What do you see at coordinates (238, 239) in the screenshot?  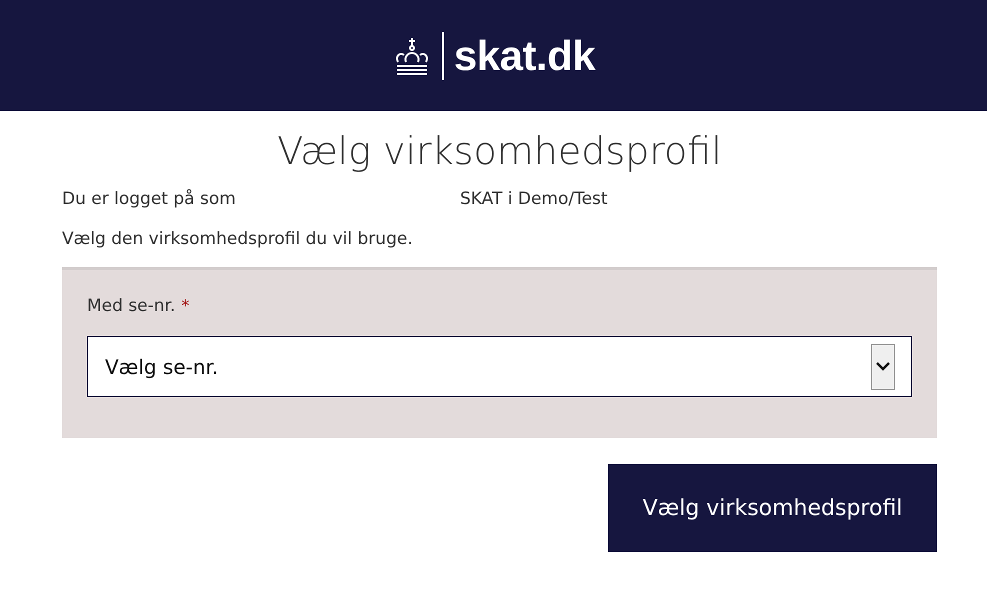 I see `instruction-text: Vælg den virksomhedsprofil du vil bruge.` at bounding box center [238, 239].